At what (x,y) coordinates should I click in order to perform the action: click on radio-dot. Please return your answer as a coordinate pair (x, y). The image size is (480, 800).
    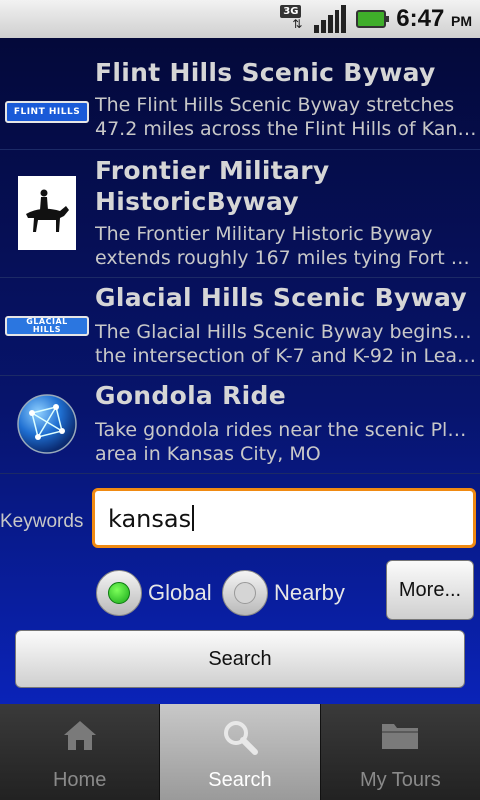
    Looking at the image, I should click on (245, 593).